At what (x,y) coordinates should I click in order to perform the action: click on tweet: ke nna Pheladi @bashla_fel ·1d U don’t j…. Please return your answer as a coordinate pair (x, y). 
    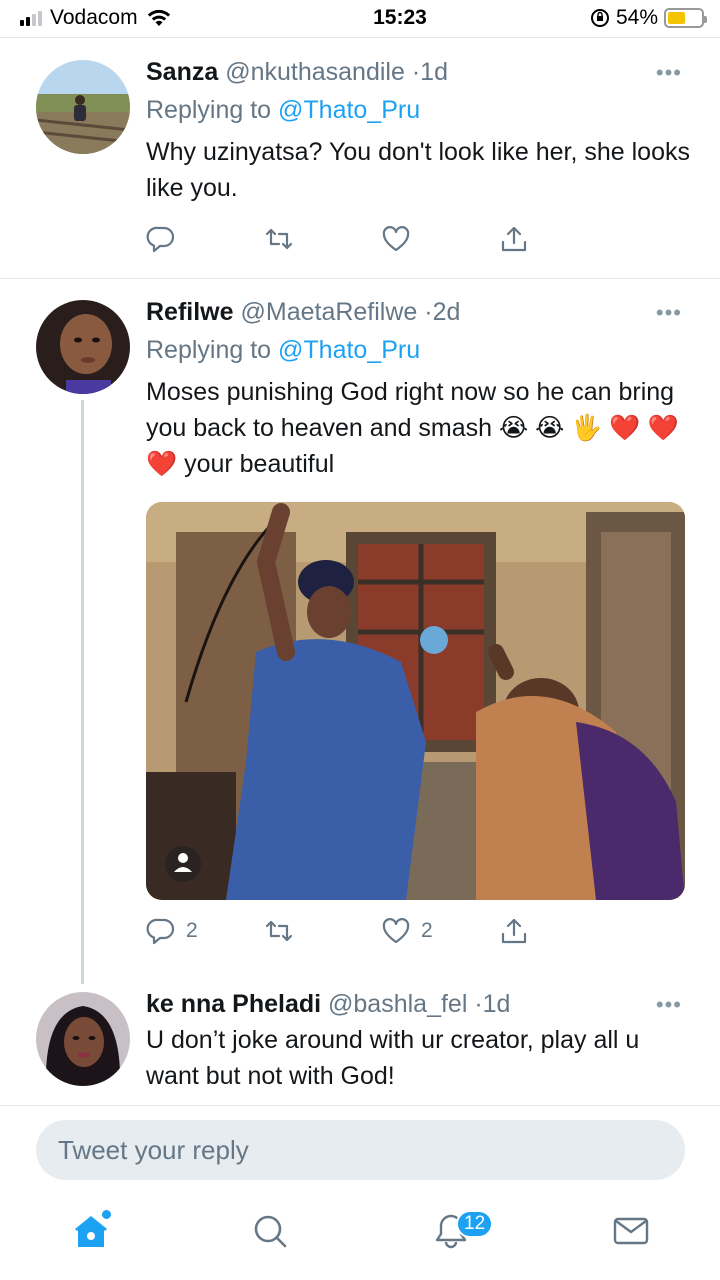
    Looking at the image, I should click on (418, 1041).